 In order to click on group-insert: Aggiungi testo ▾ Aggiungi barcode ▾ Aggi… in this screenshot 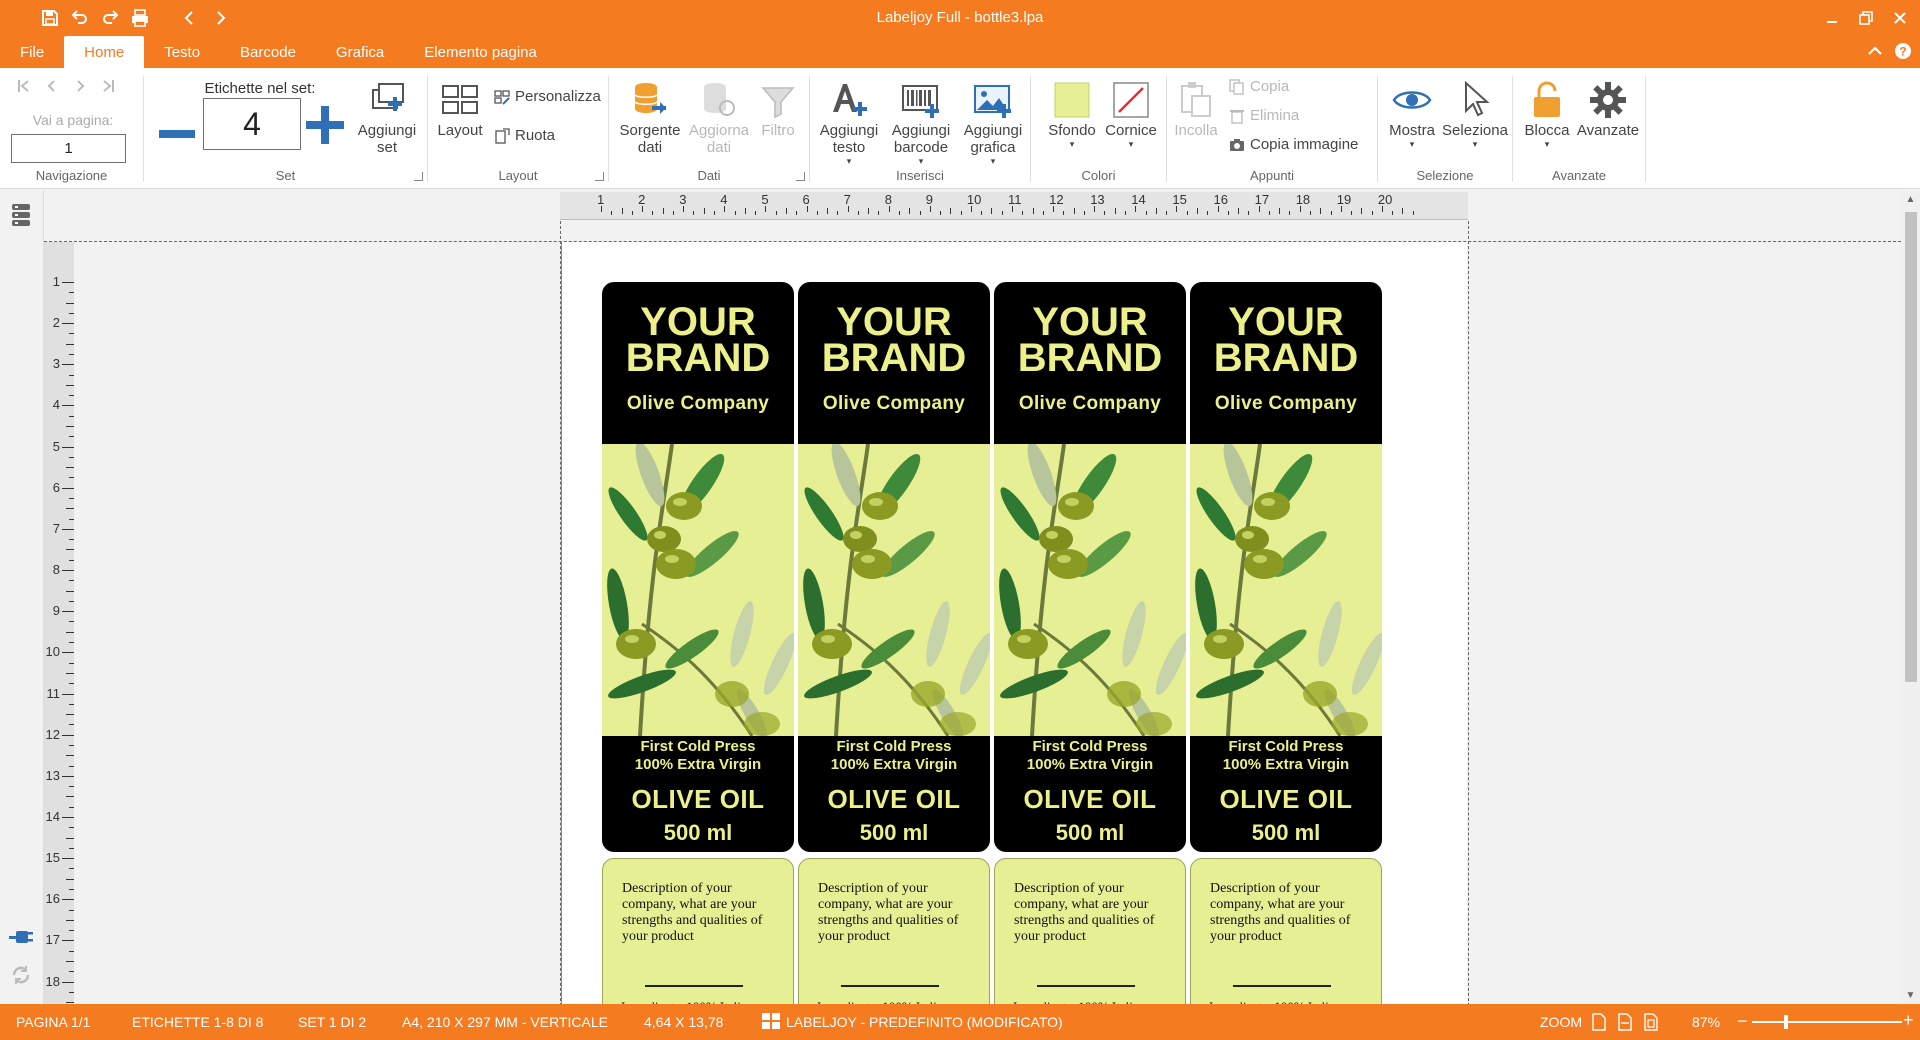, I will do `click(920, 128)`.